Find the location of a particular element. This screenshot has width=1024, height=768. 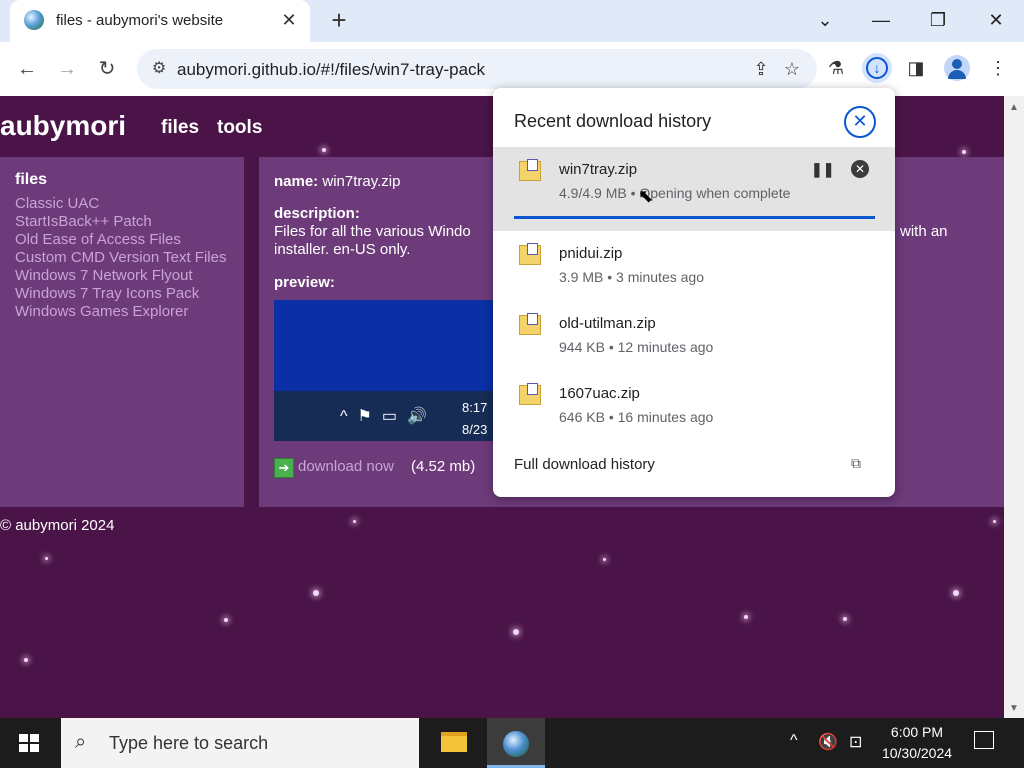

download-arrow-icon: ➔ is located at coordinates (284, 468).